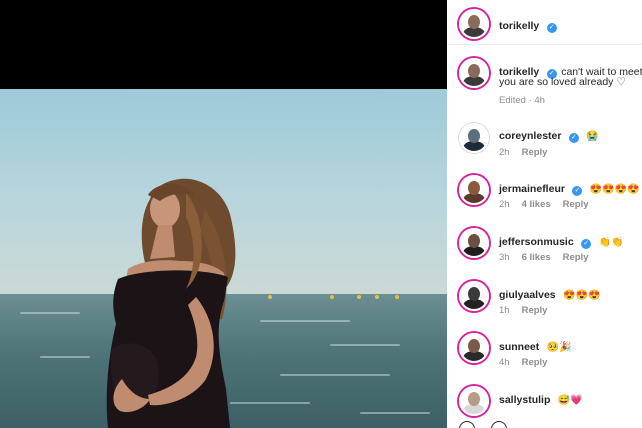 This screenshot has height=428, width=642. I want to click on comment-username: coreynlester, so click(530, 136).